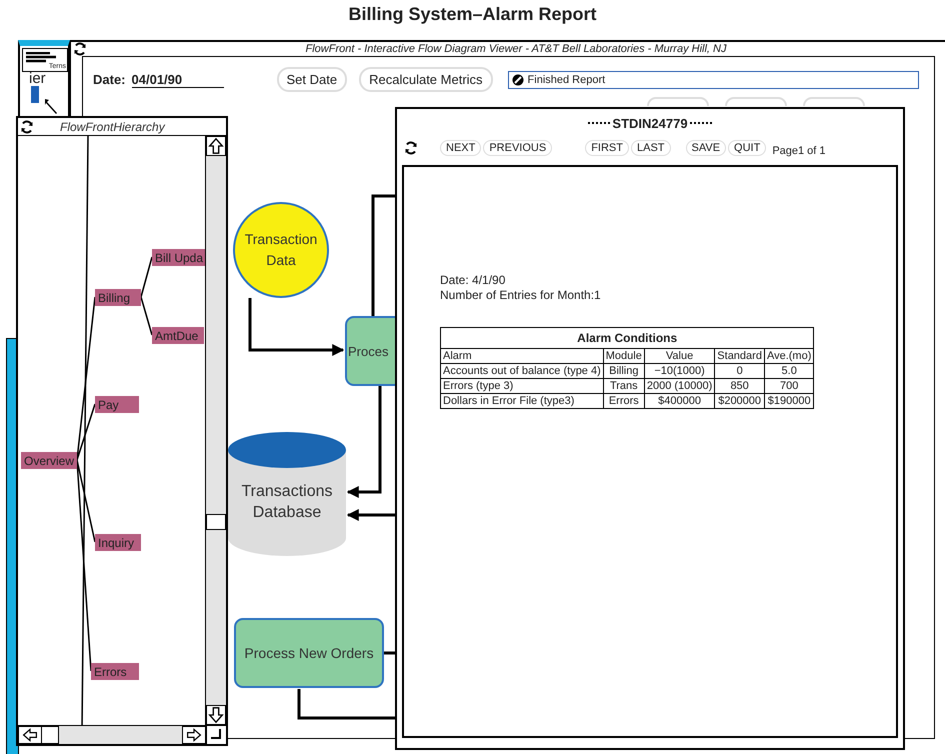 The image size is (945, 754). What do you see at coordinates (112, 127) in the screenshot?
I see `window-title: FlowFrontHierarchy` at bounding box center [112, 127].